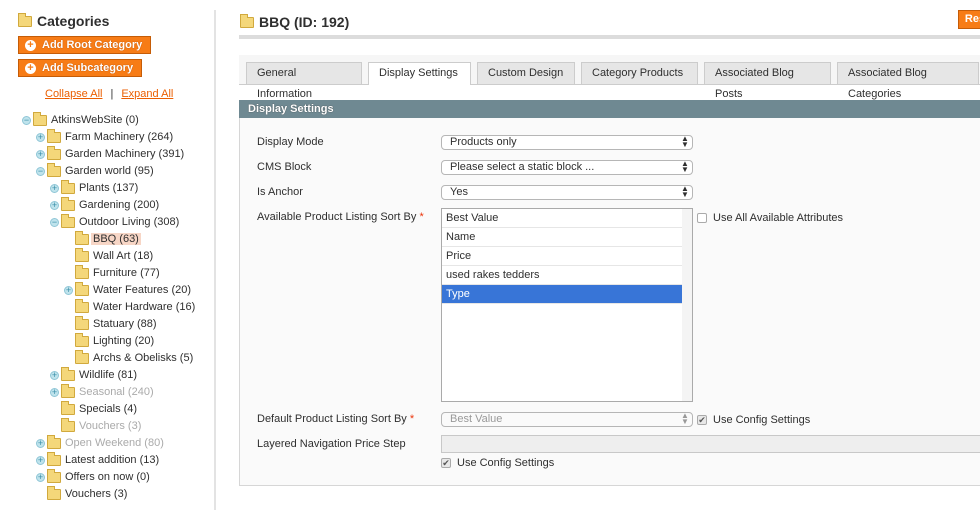 This screenshot has width=980, height=510. I want to click on tree-item: +Wall Art (18), so click(109, 256).